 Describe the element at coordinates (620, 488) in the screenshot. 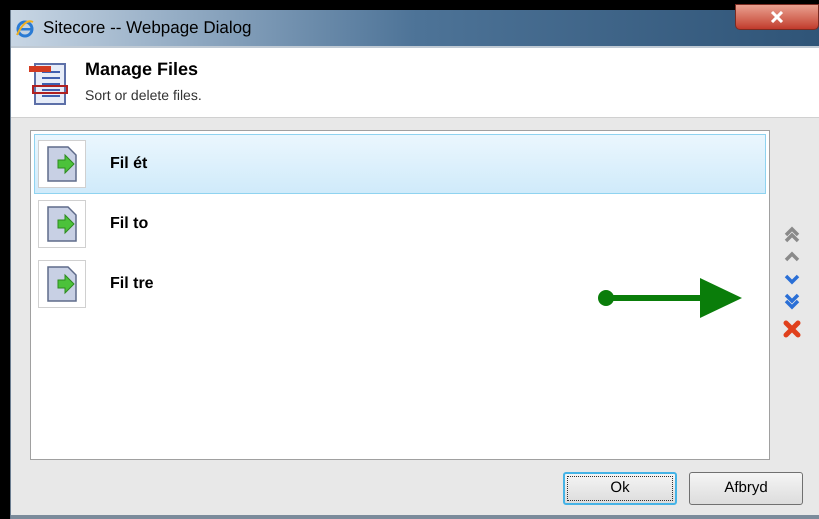

I see `dialog-button: Ok` at that location.